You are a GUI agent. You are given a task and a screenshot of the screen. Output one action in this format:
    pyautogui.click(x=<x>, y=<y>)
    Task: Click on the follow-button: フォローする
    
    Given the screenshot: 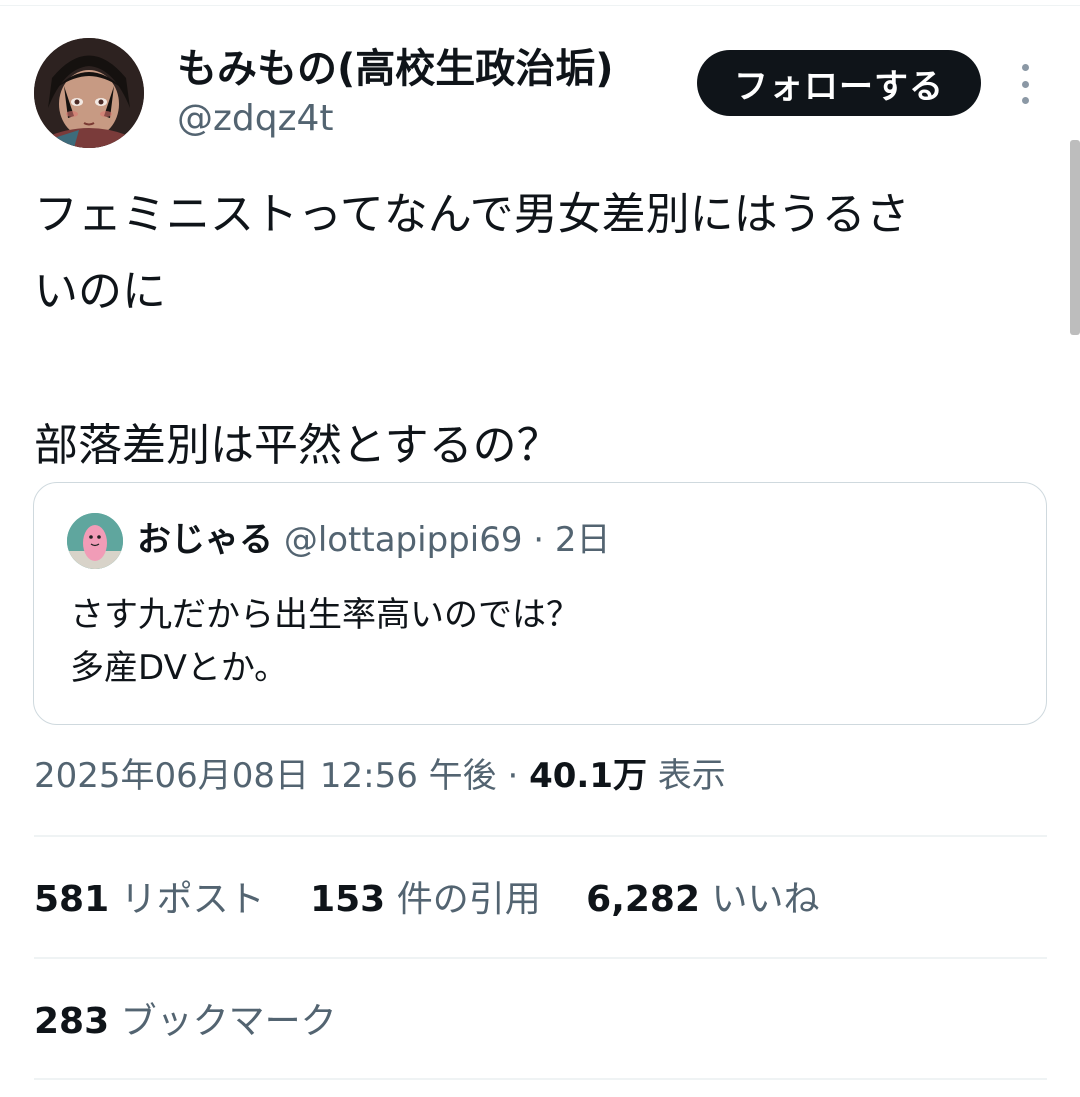 What is the action you would take?
    pyautogui.click(x=839, y=83)
    